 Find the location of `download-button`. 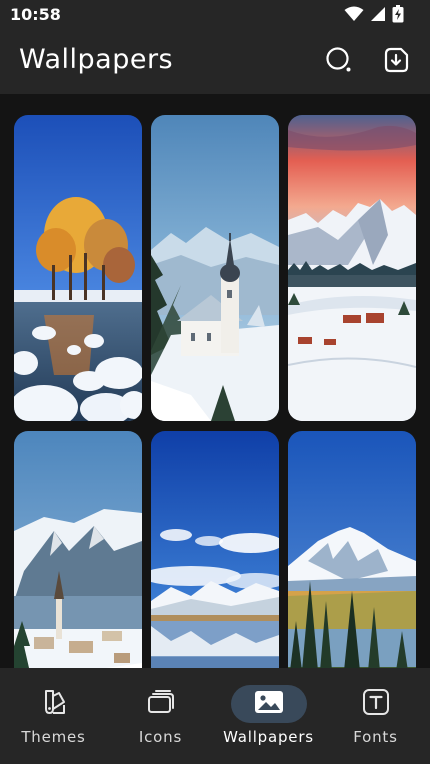

download-button is located at coordinates (396, 62).